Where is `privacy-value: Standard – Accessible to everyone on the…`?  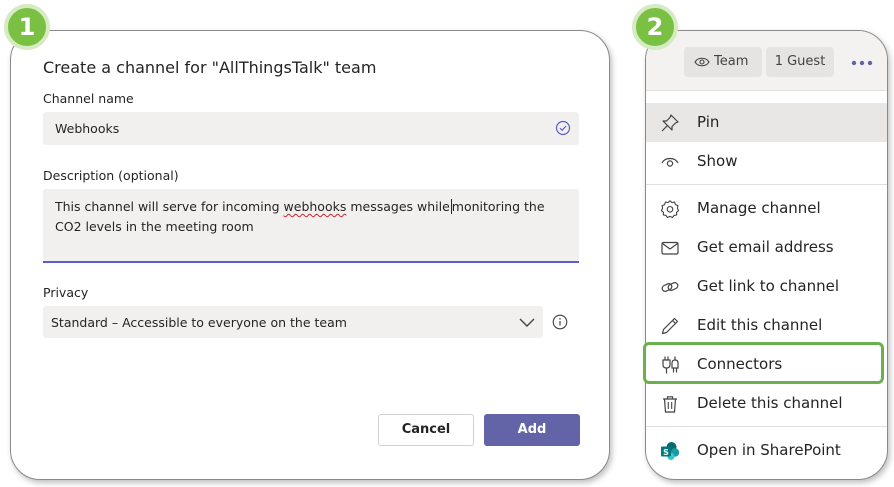 privacy-value: Standard – Accessible to everyone on the… is located at coordinates (199, 322).